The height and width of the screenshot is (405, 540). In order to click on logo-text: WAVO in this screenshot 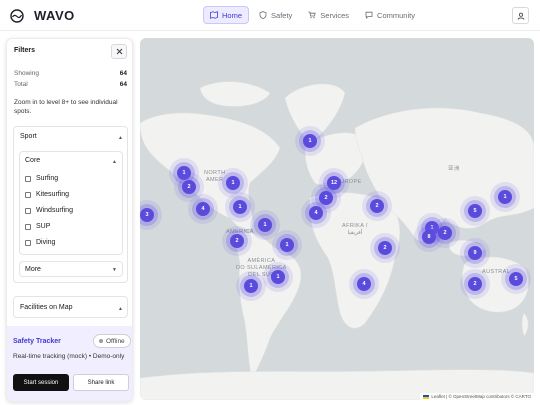, I will do `click(54, 15)`.